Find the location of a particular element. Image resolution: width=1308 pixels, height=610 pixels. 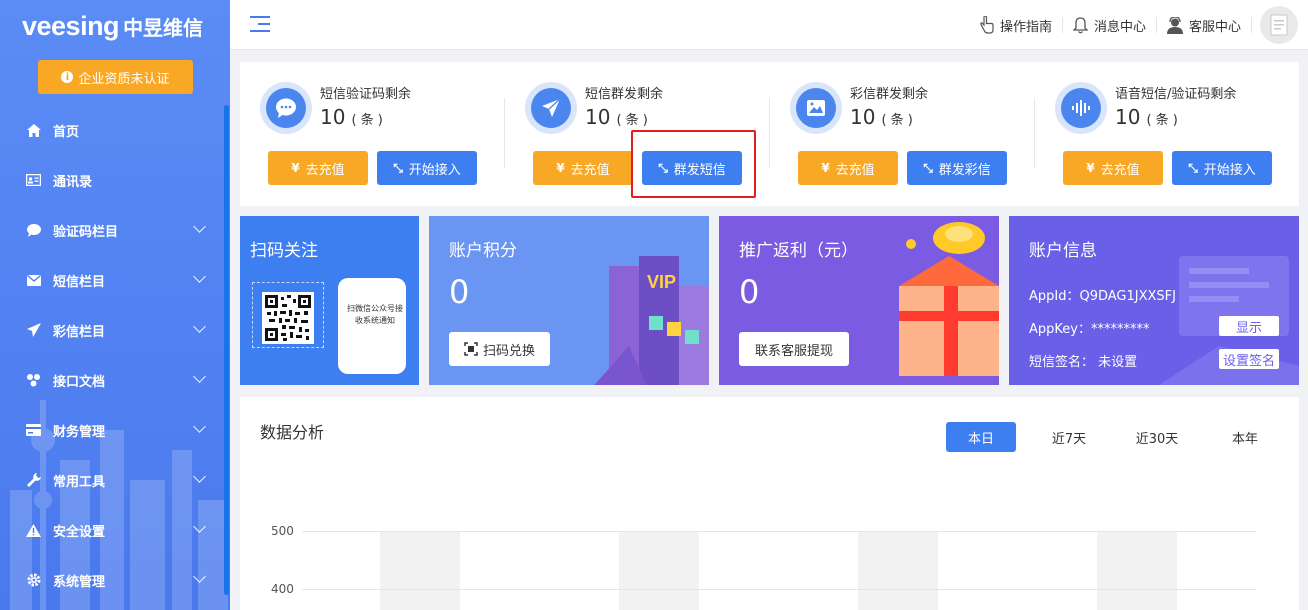

send-icon is located at coordinates (33, 330).